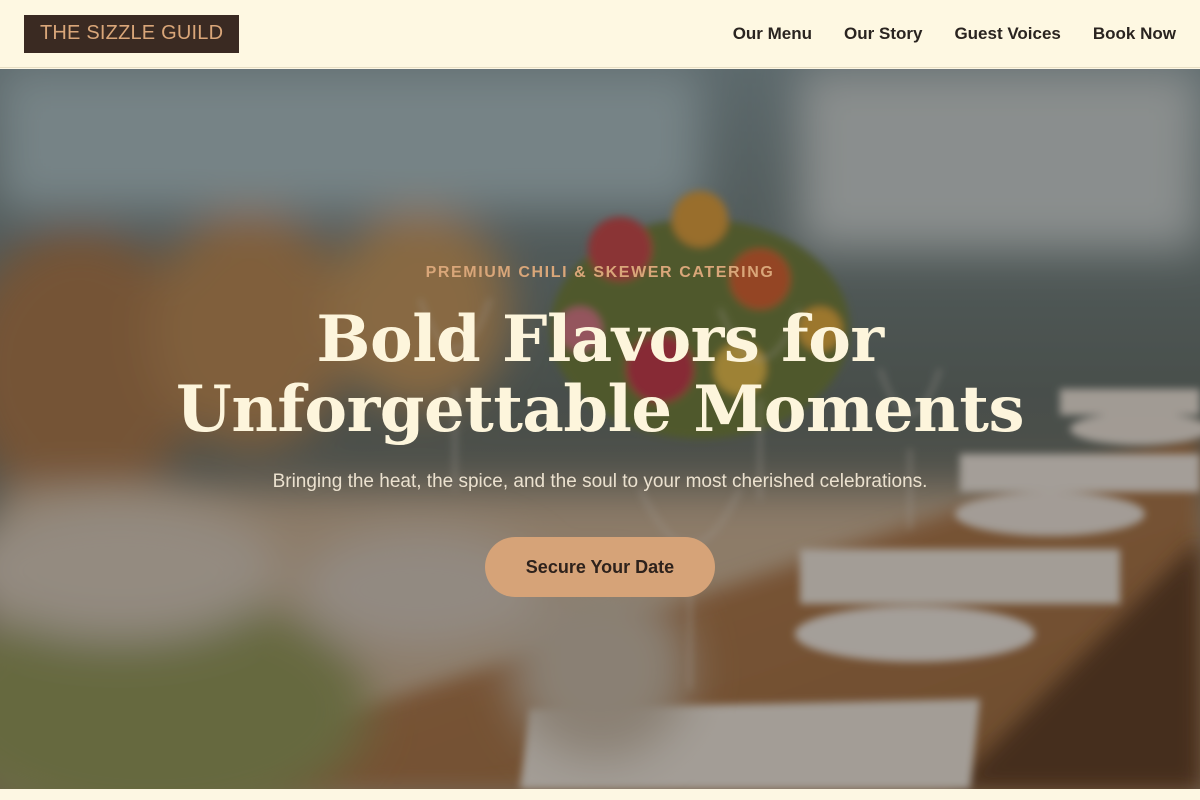  What do you see at coordinates (883, 34) in the screenshot?
I see `nav-link-our-story: Our Story` at bounding box center [883, 34].